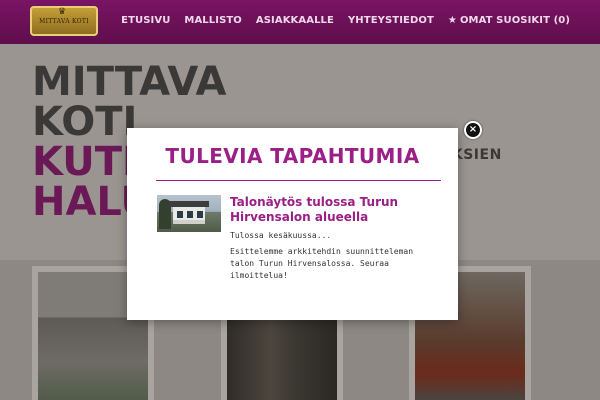  I want to click on nav-yhteystiedot: YHTEYSTIEDOT, so click(391, 20).